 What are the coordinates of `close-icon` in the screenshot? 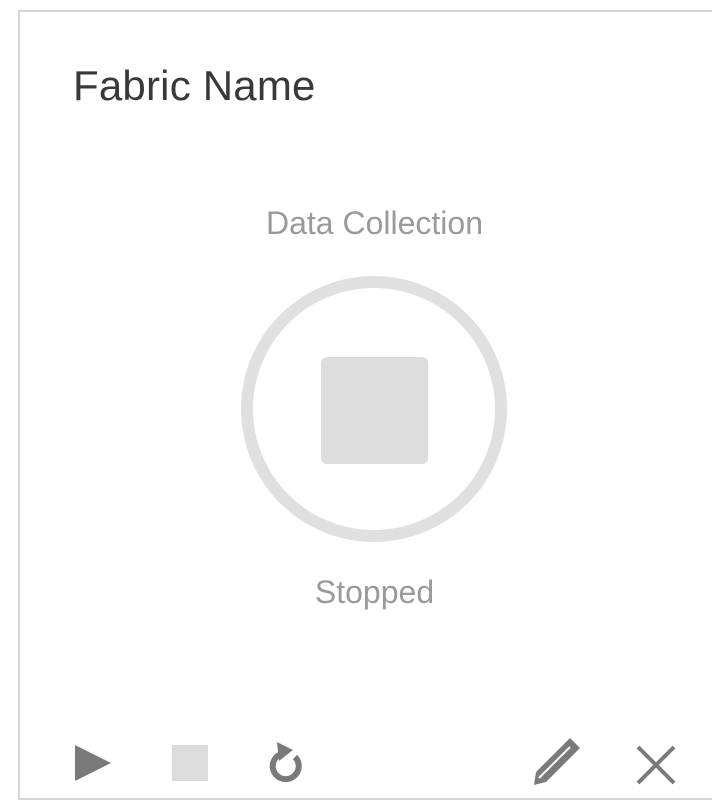 It's located at (656, 765).